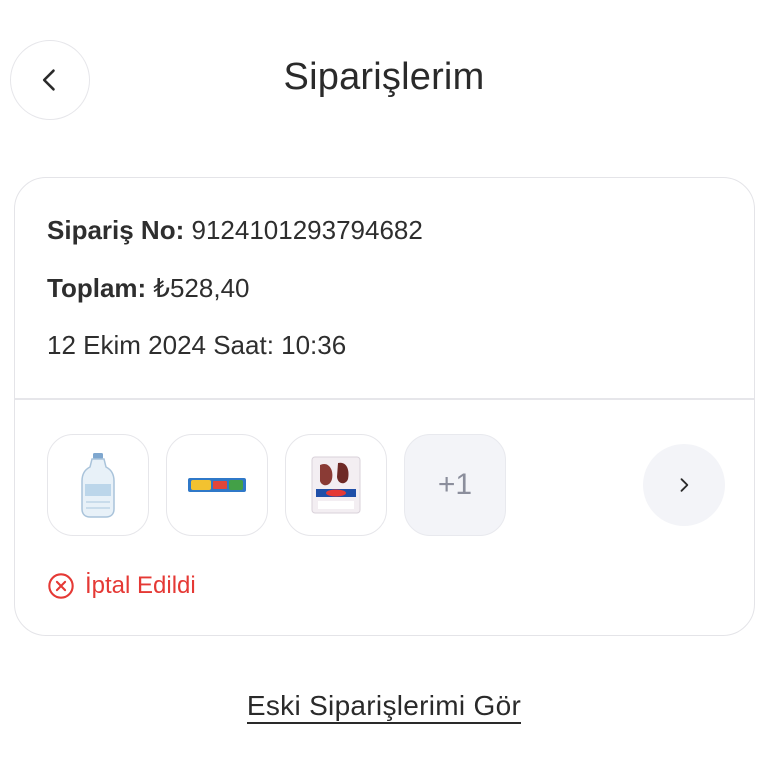  Describe the element at coordinates (116, 230) in the screenshot. I see `order-number-label: Sipariş No:` at that location.